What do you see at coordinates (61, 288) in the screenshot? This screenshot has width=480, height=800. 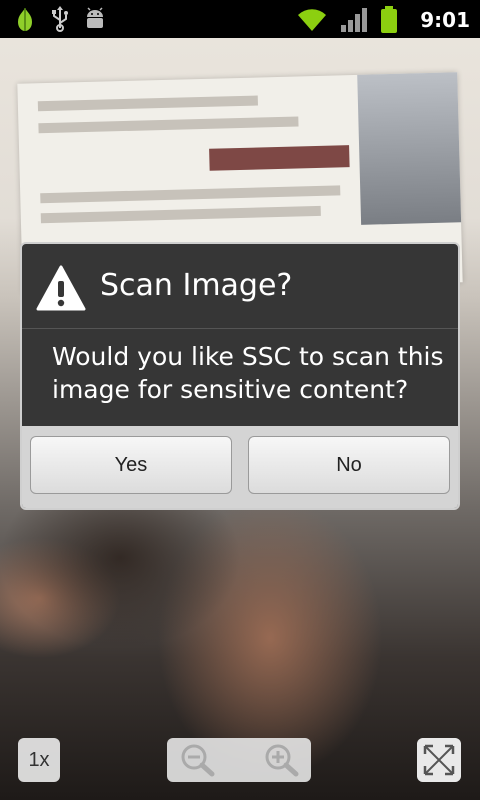 I see `warning-icon` at bounding box center [61, 288].